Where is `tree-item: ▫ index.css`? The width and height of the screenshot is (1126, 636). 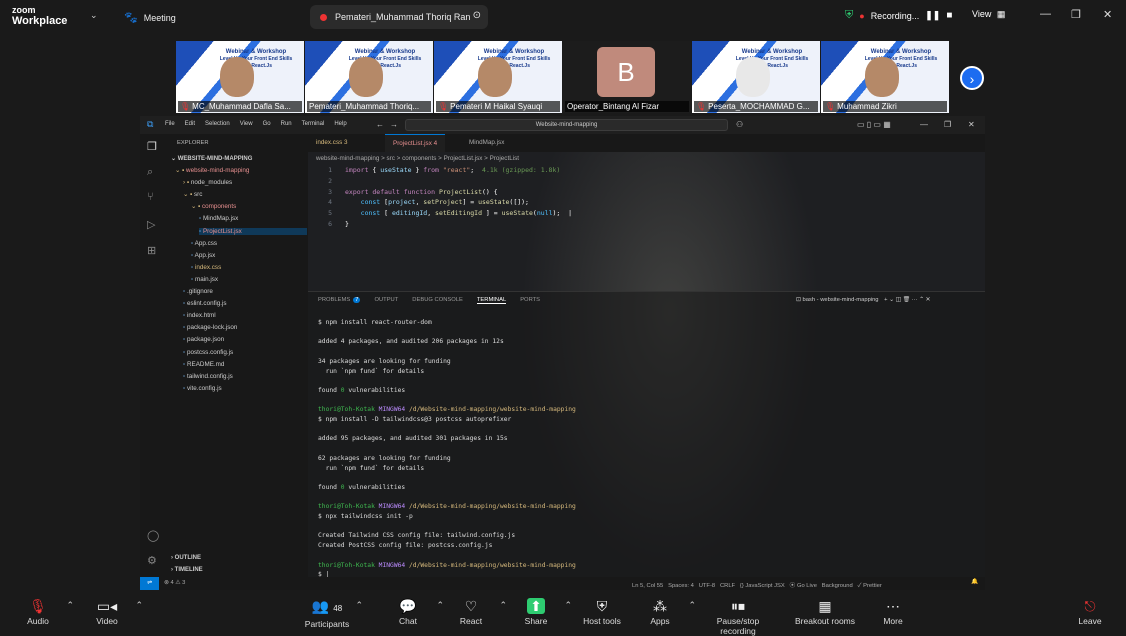 tree-item: ▫ index.css is located at coordinates (206, 267).